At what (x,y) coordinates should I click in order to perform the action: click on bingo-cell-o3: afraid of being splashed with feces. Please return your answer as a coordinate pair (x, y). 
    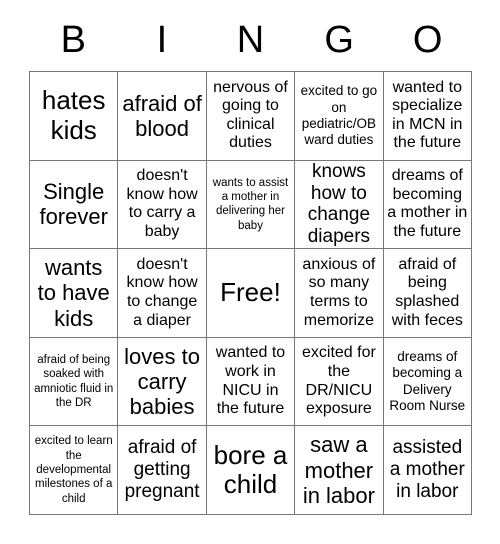
    Looking at the image, I should click on (427, 293).